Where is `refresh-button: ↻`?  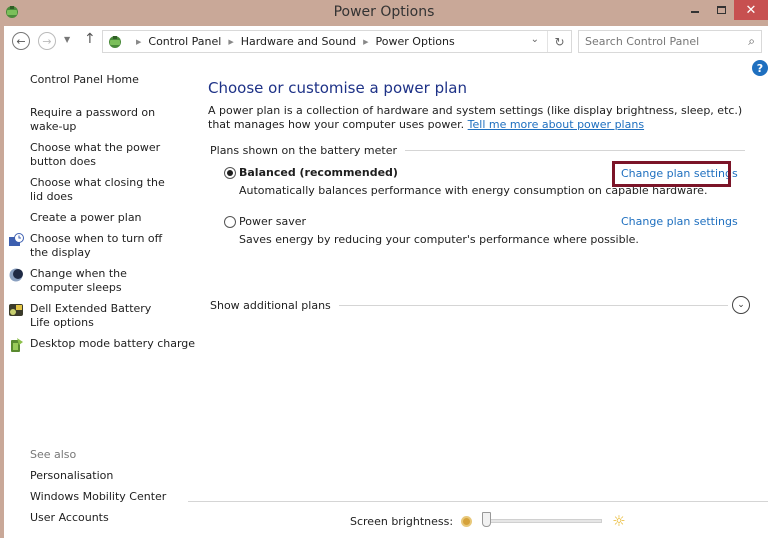 refresh-button: ↻ is located at coordinates (559, 41).